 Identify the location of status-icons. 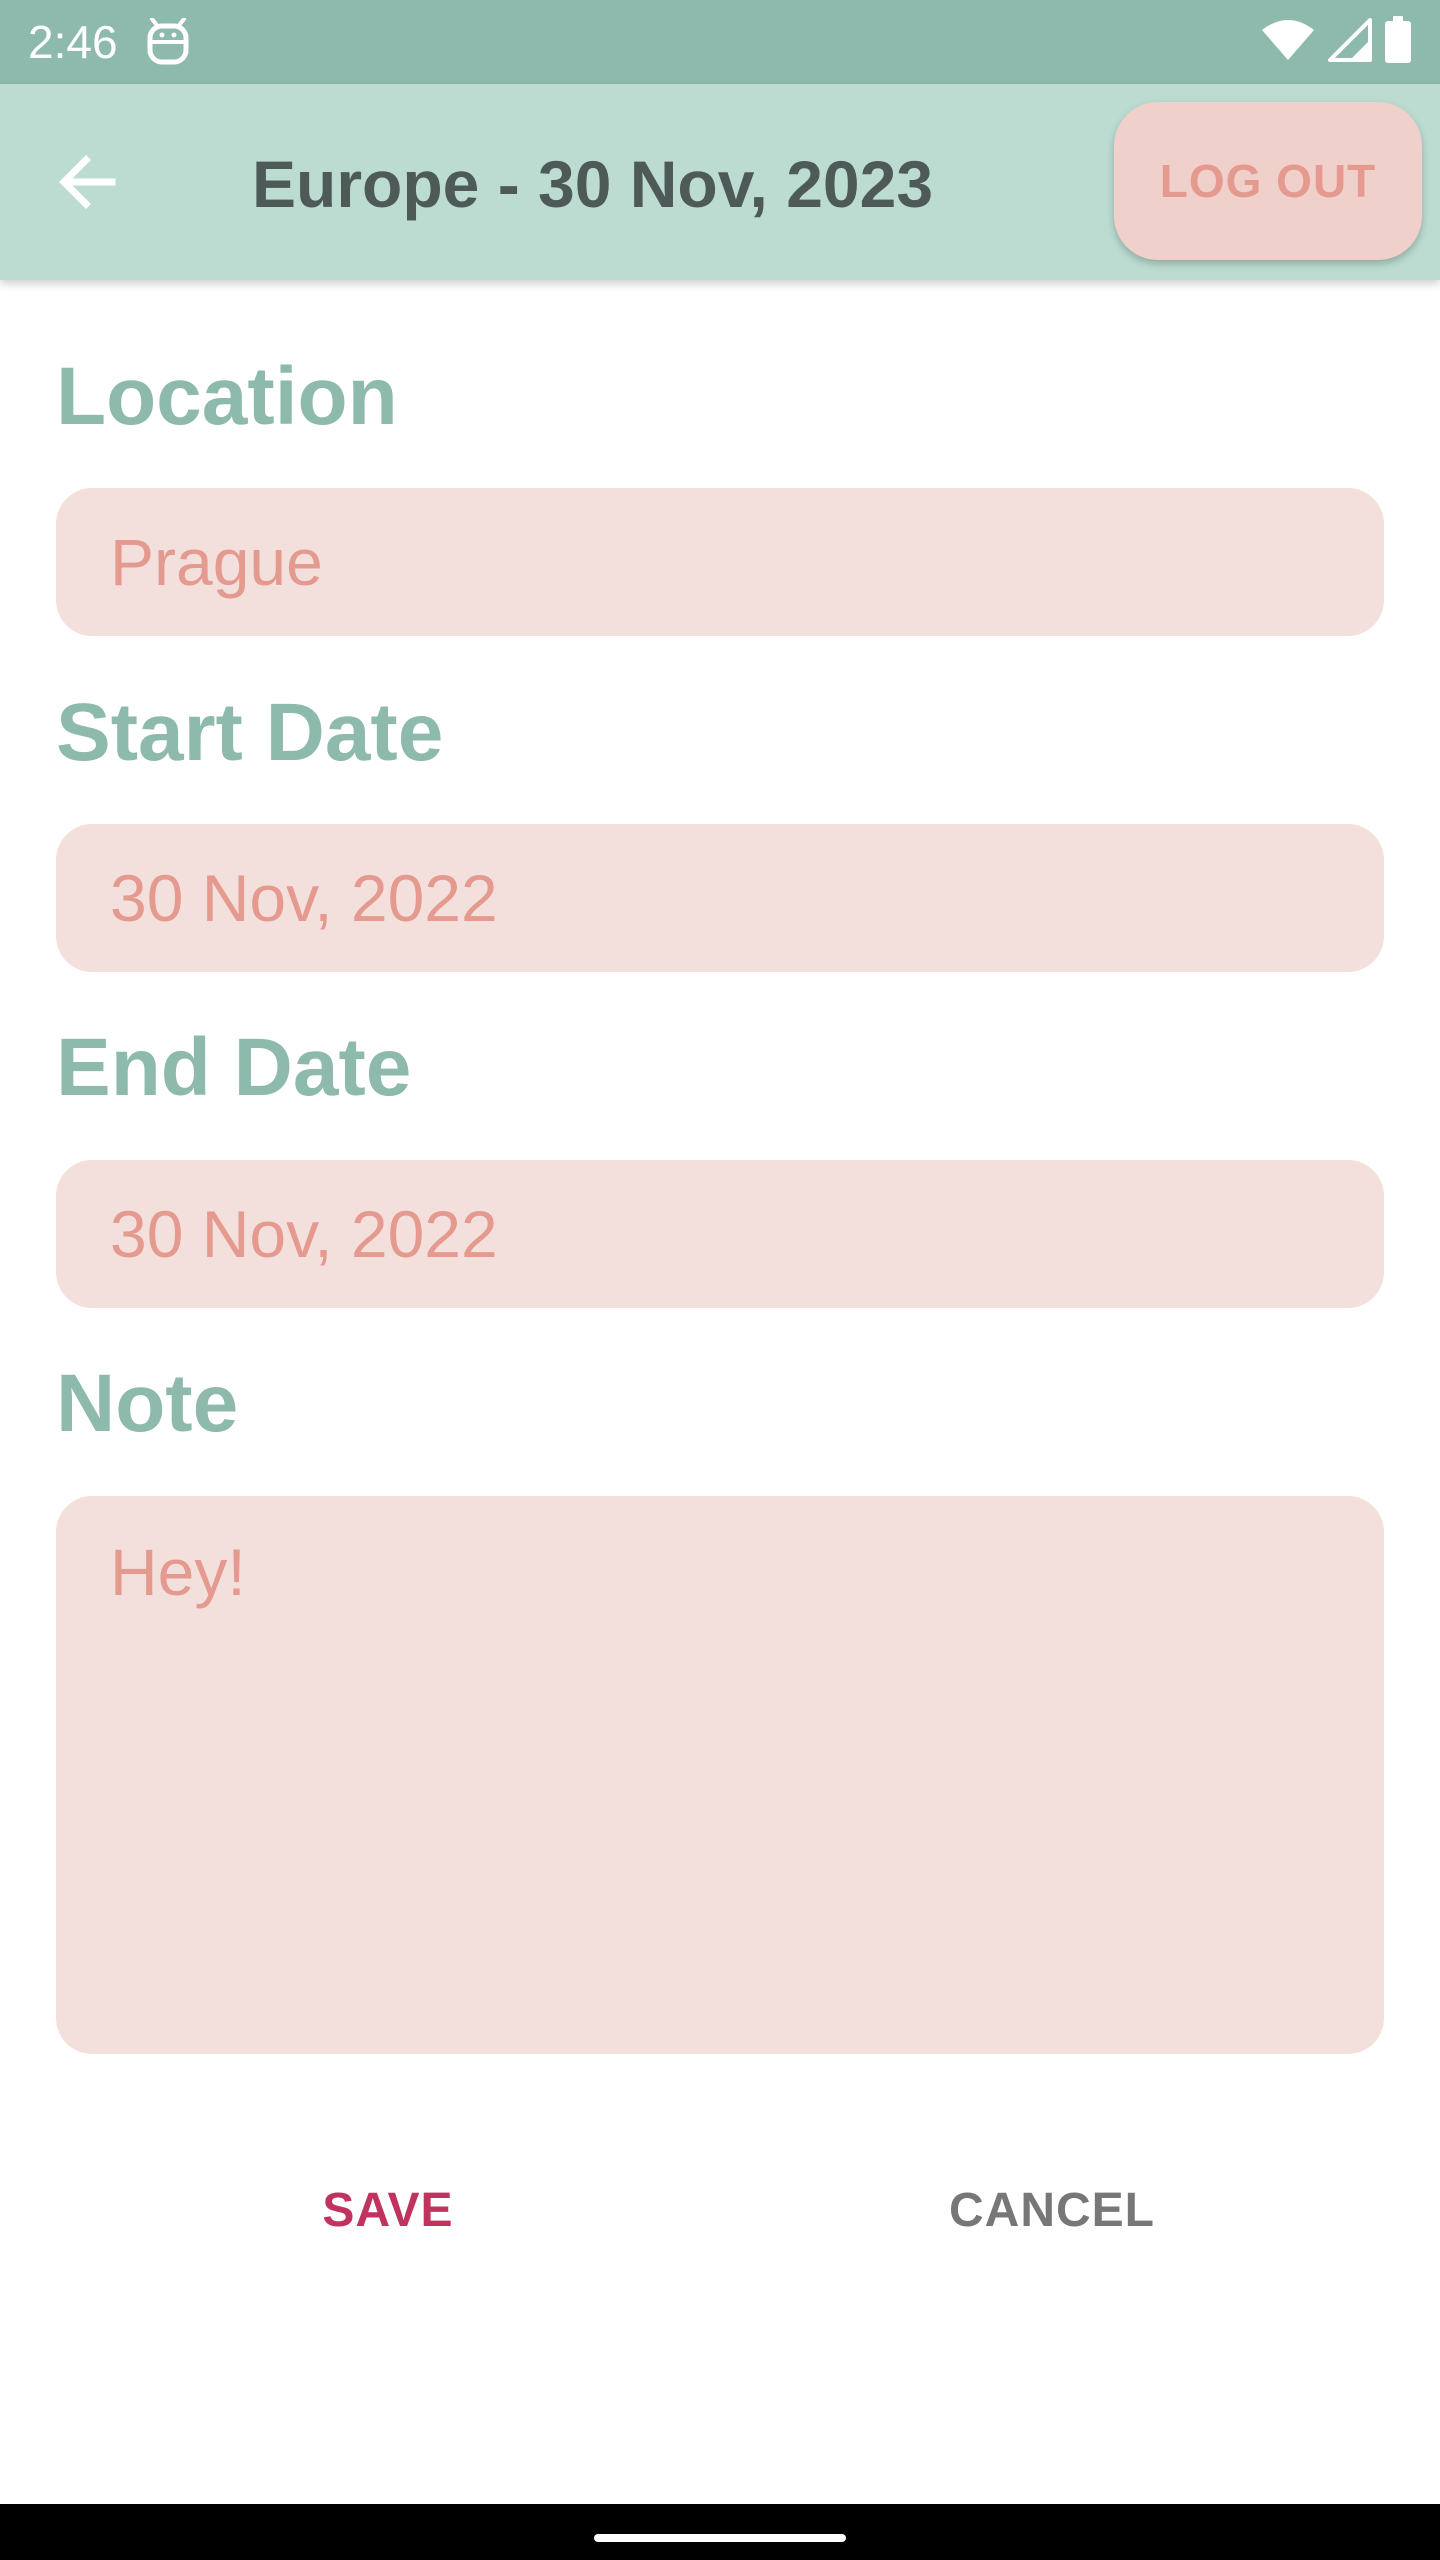
(1336, 42).